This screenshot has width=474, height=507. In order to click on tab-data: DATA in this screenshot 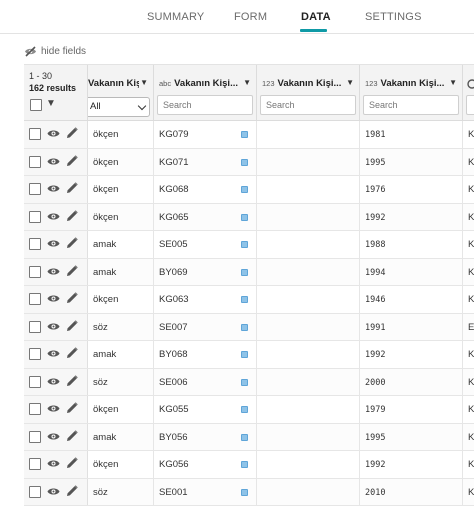, I will do `click(316, 17)`.